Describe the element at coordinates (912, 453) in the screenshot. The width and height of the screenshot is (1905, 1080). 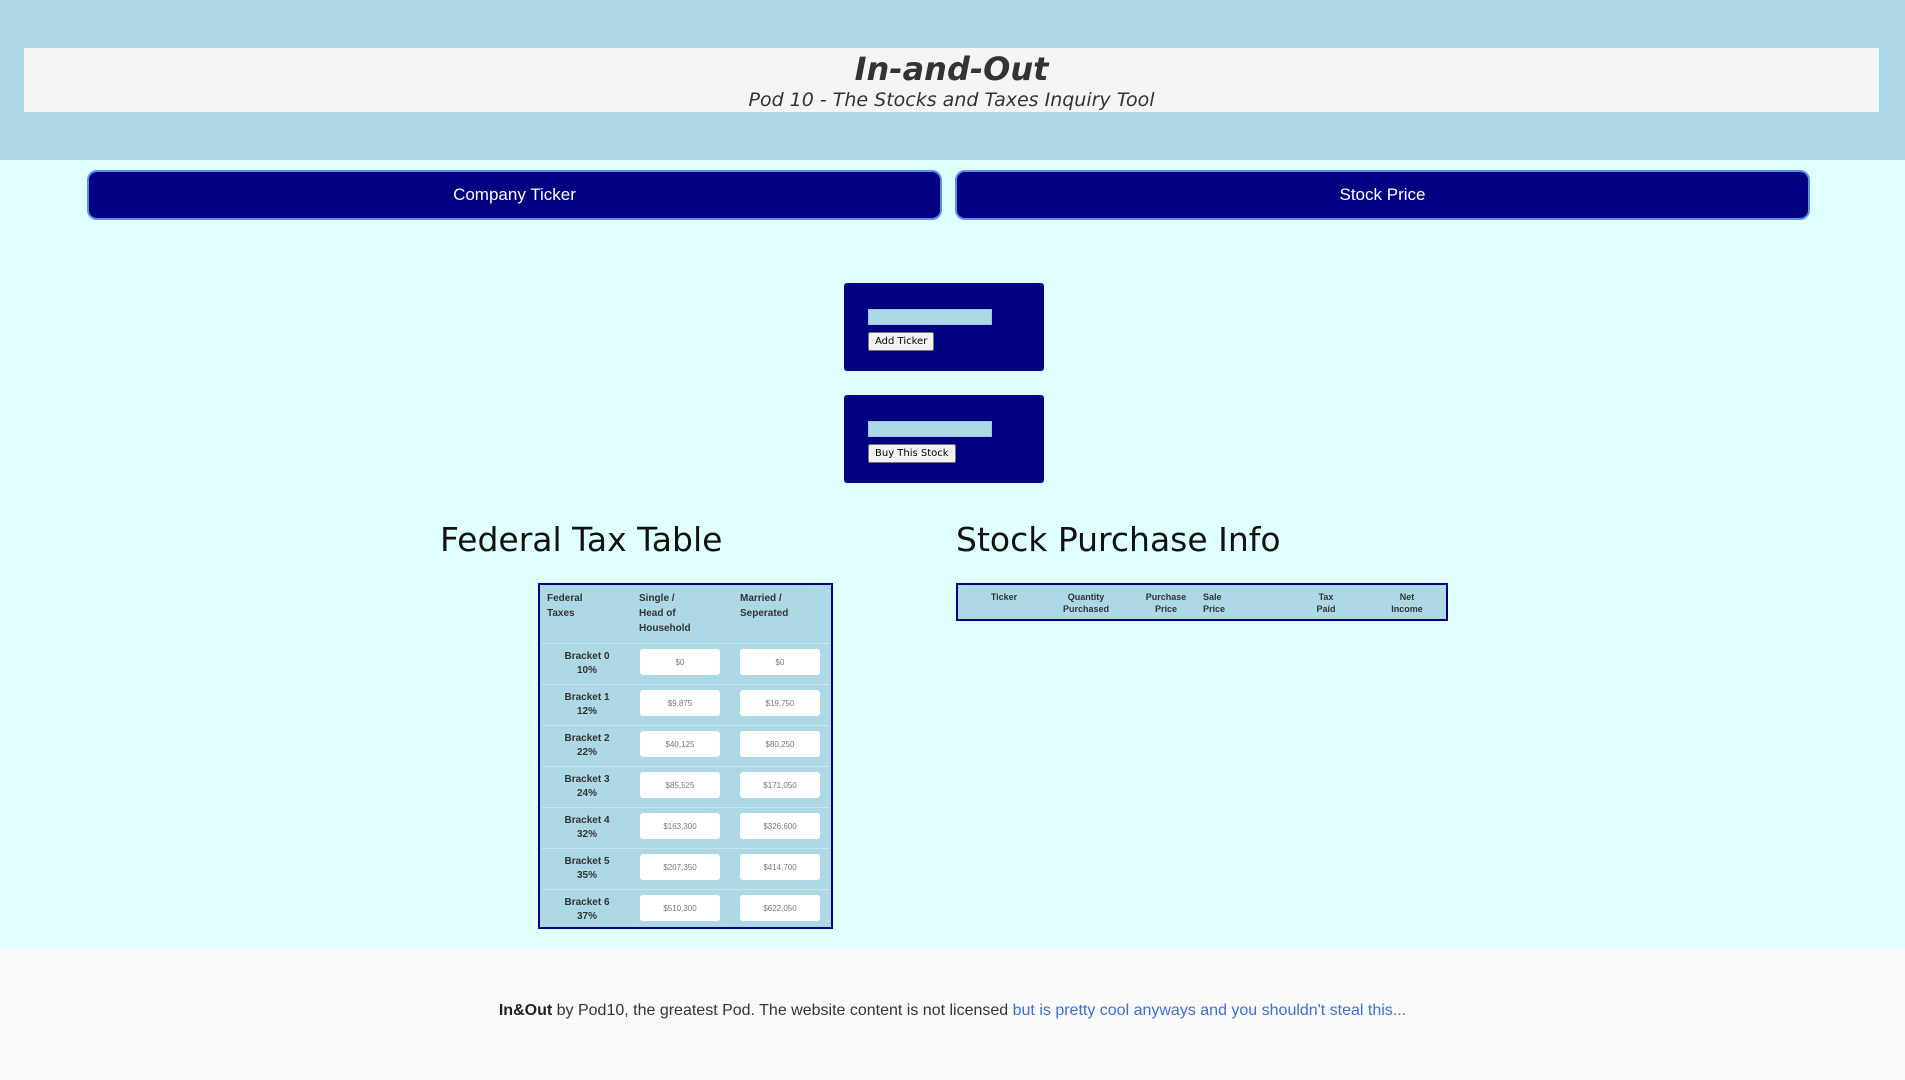
I see `buy-stock-button: Buy This Stock` at that location.